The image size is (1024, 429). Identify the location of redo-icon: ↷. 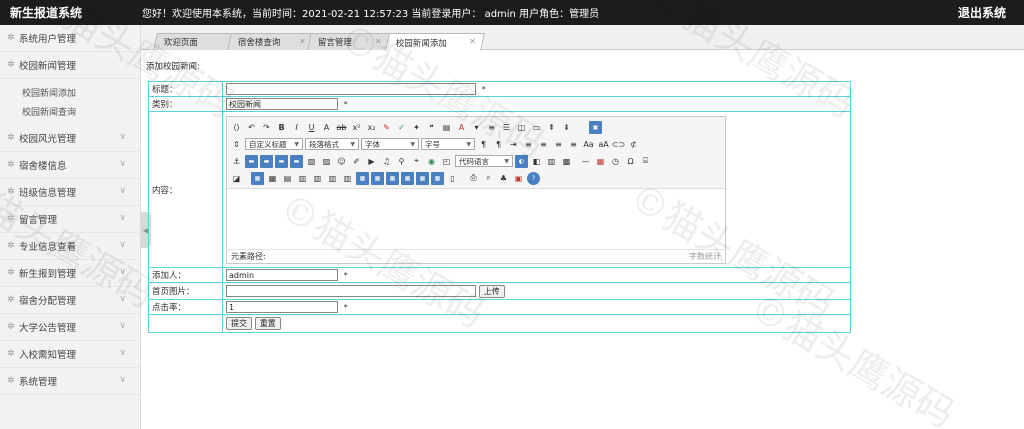
(266, 127).